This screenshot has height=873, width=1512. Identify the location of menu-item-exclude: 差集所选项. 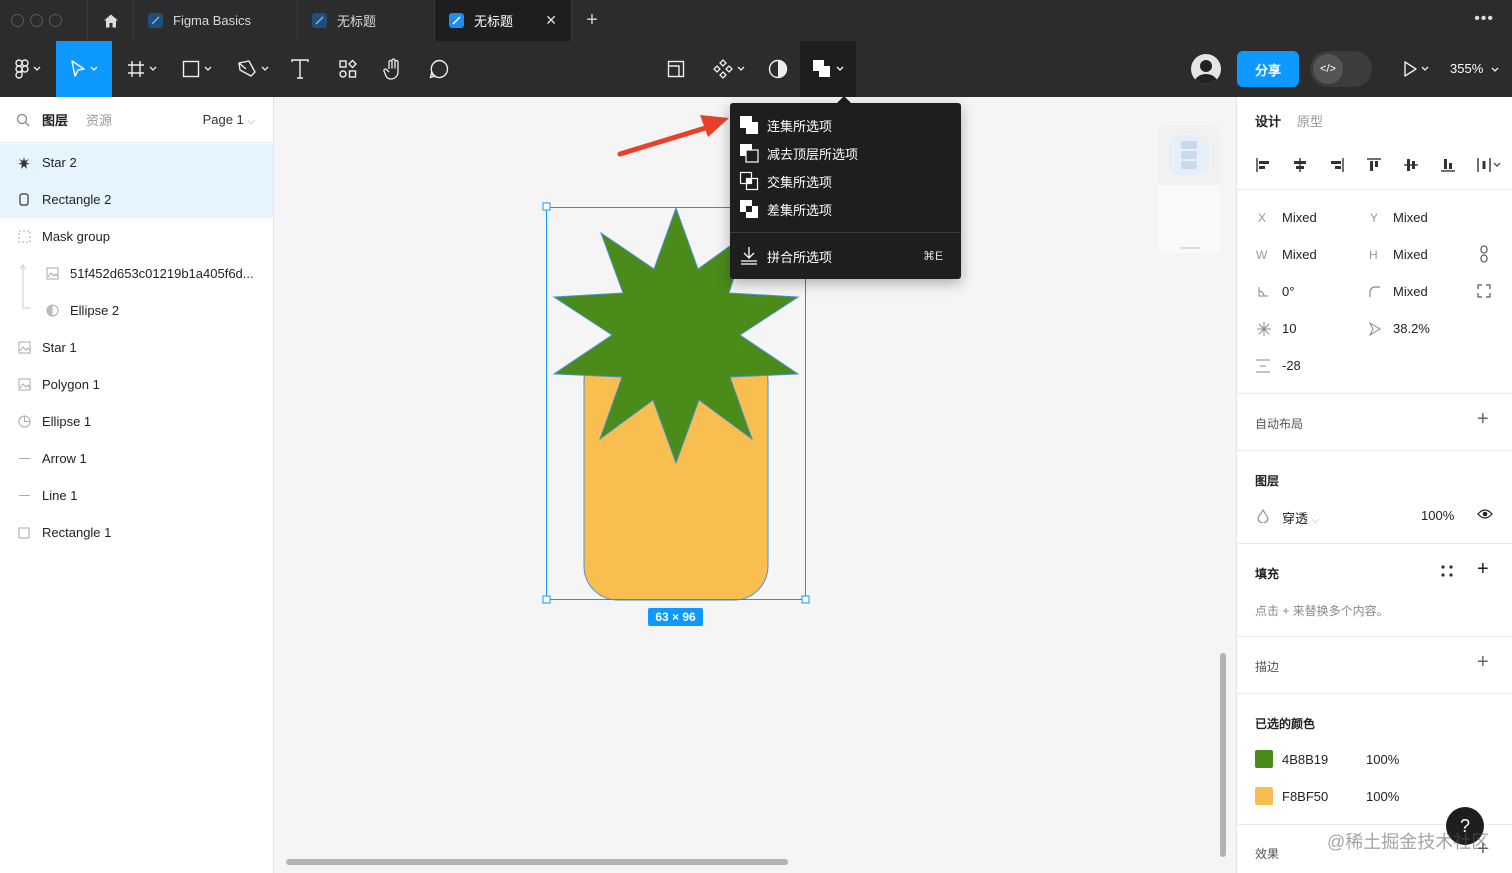
(845, 209).